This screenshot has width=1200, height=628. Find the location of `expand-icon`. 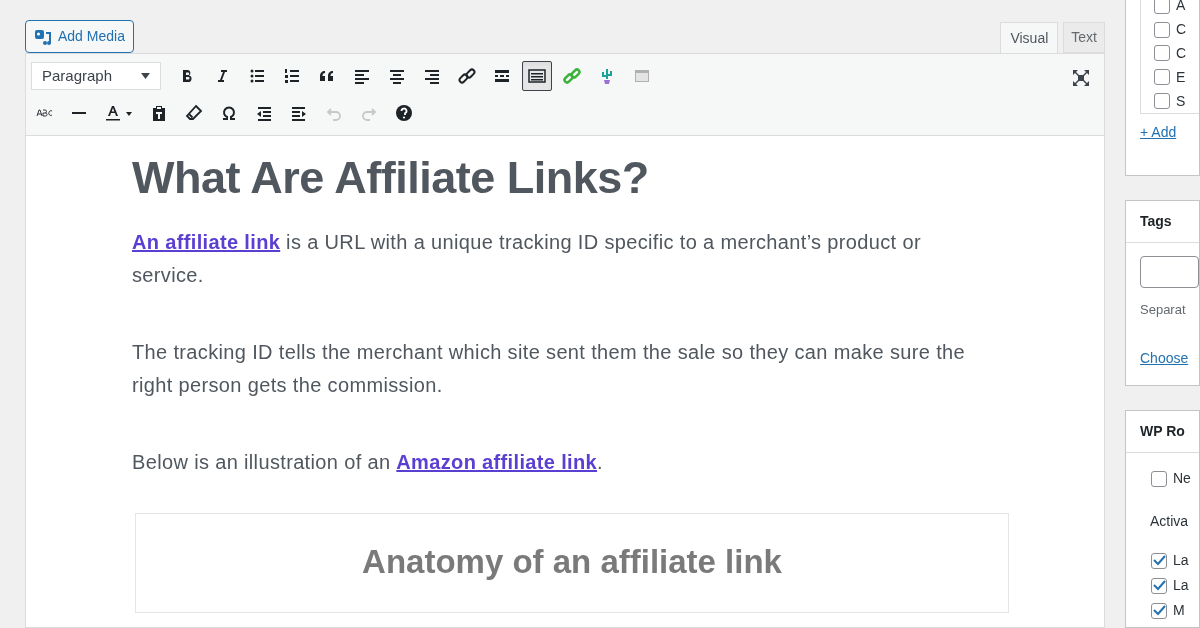

expand-icon is located at coordinates (1081, 78).